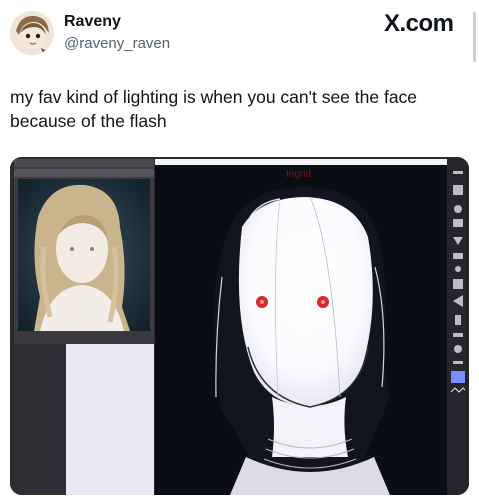 The image size is (479, 500). What do you see at coordinates (458, 327) in the screenshot?
I see `tool-icons` at bounding box center [458, 327].